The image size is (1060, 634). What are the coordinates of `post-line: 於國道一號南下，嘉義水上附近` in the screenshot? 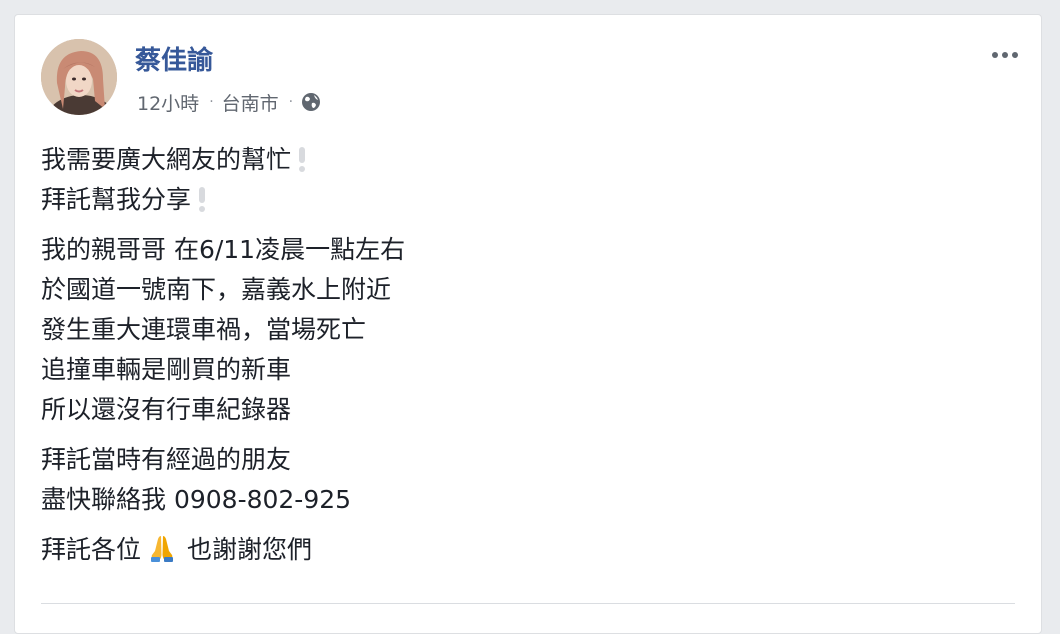 It's located at (216, 289).